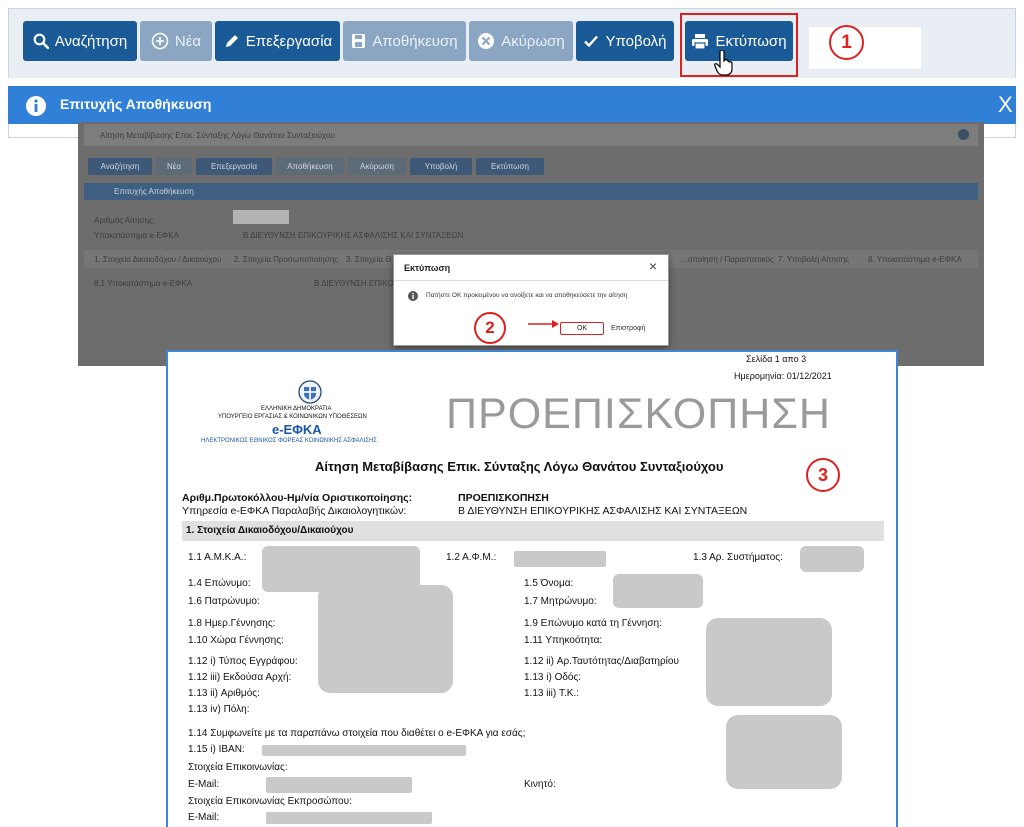  I want to click on bg-search-label: Αναζήτηση, so click(120, 166).